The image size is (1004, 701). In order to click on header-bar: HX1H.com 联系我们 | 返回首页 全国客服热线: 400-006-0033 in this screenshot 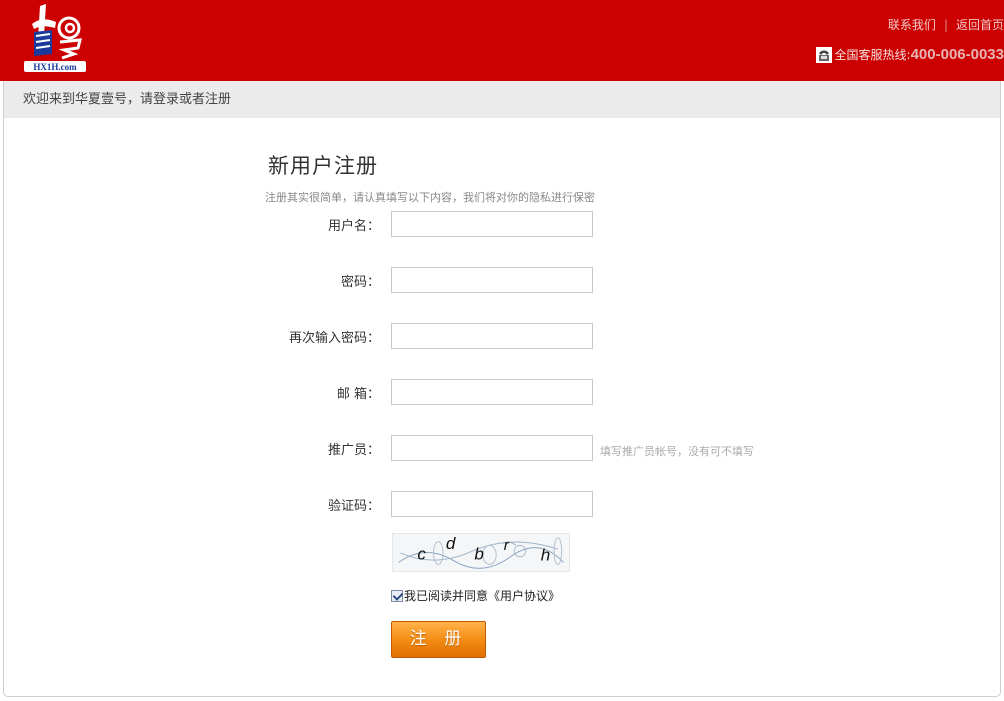, I will do `click(502, 40)`.